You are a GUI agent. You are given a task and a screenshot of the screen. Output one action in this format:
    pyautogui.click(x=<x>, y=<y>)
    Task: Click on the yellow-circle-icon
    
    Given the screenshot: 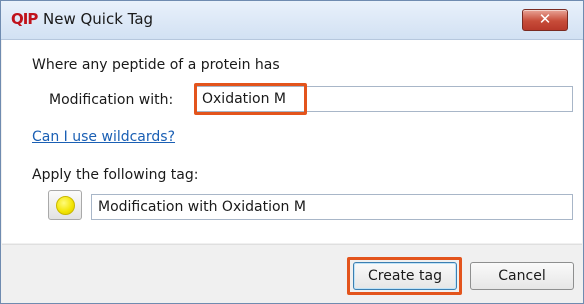 What is the action you would take?
    pyautogui.click(x=65, y=205)
    